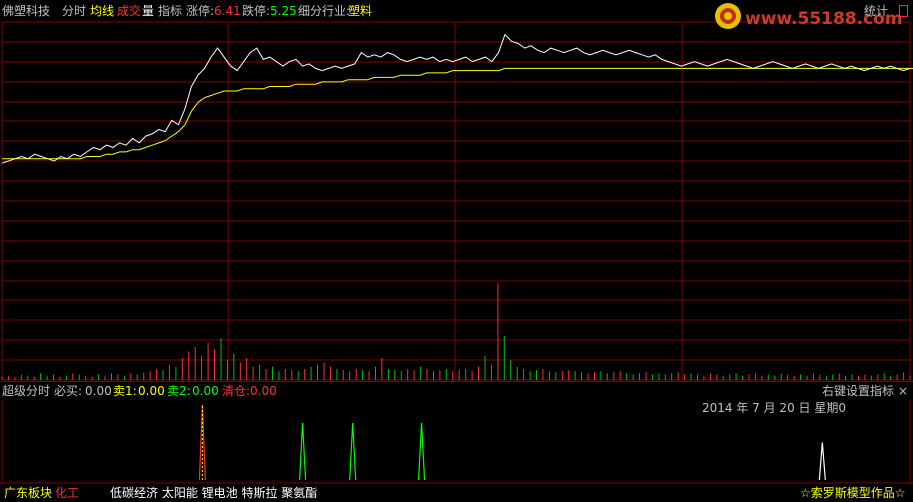 The height and width of the screenshot is (502, 913). Describe the element at coordinates (853, 493) in the screenshot. I see `author-credit: ☆索罗斯模型作品☆` at that location.